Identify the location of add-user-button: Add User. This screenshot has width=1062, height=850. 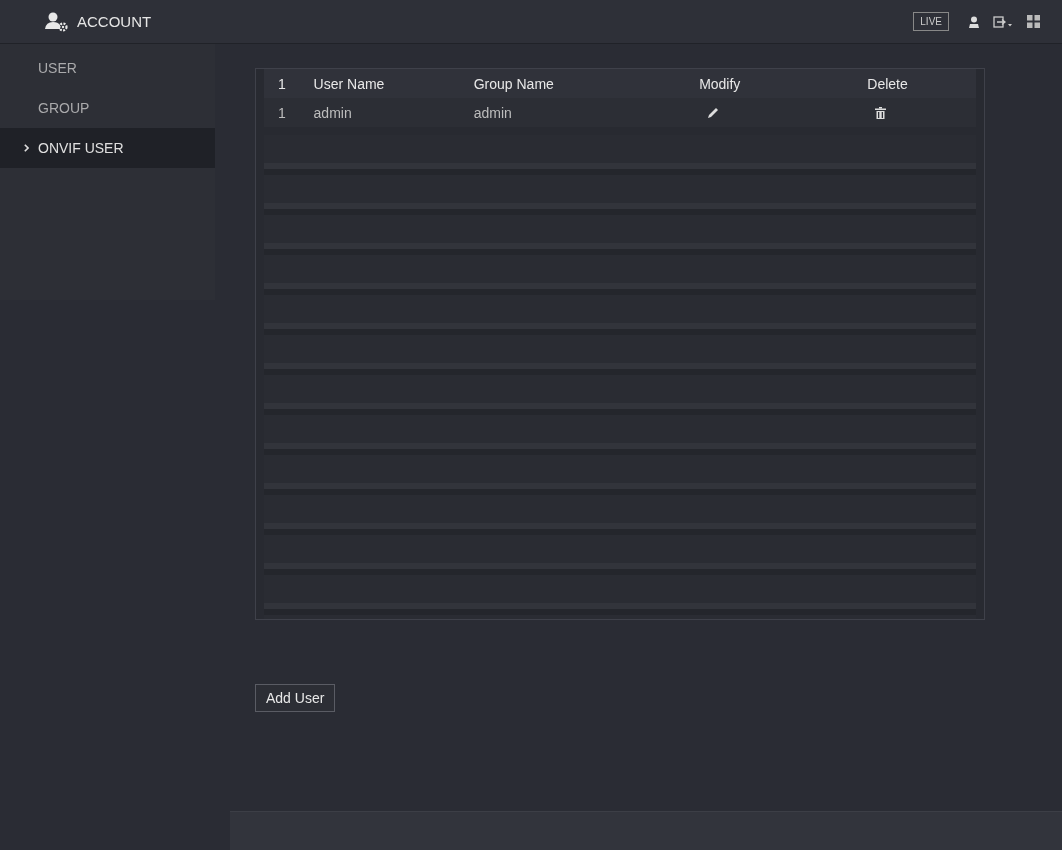
(295, 698).